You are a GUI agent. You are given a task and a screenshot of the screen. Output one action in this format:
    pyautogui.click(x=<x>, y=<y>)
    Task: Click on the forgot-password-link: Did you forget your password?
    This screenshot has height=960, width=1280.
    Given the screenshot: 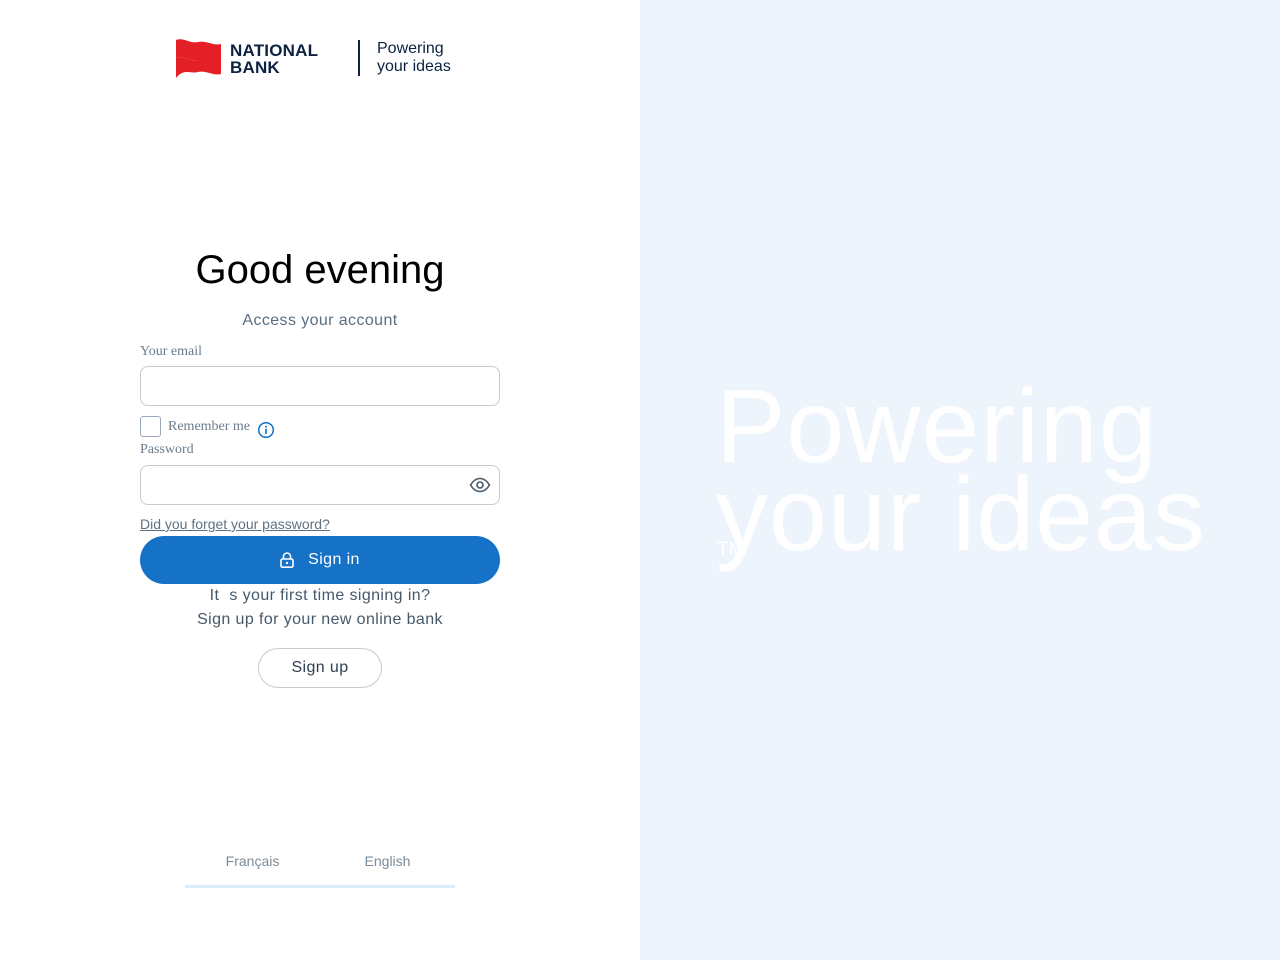 What is the action you would take?
    pyautogui.click(x=235, y=524)
    